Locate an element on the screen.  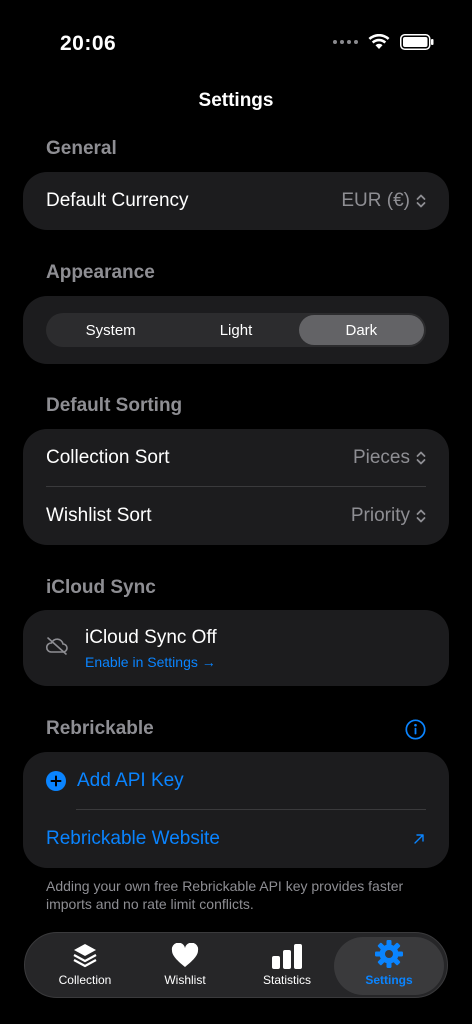
tab-label: Collection is located at coordinates (85, 980).